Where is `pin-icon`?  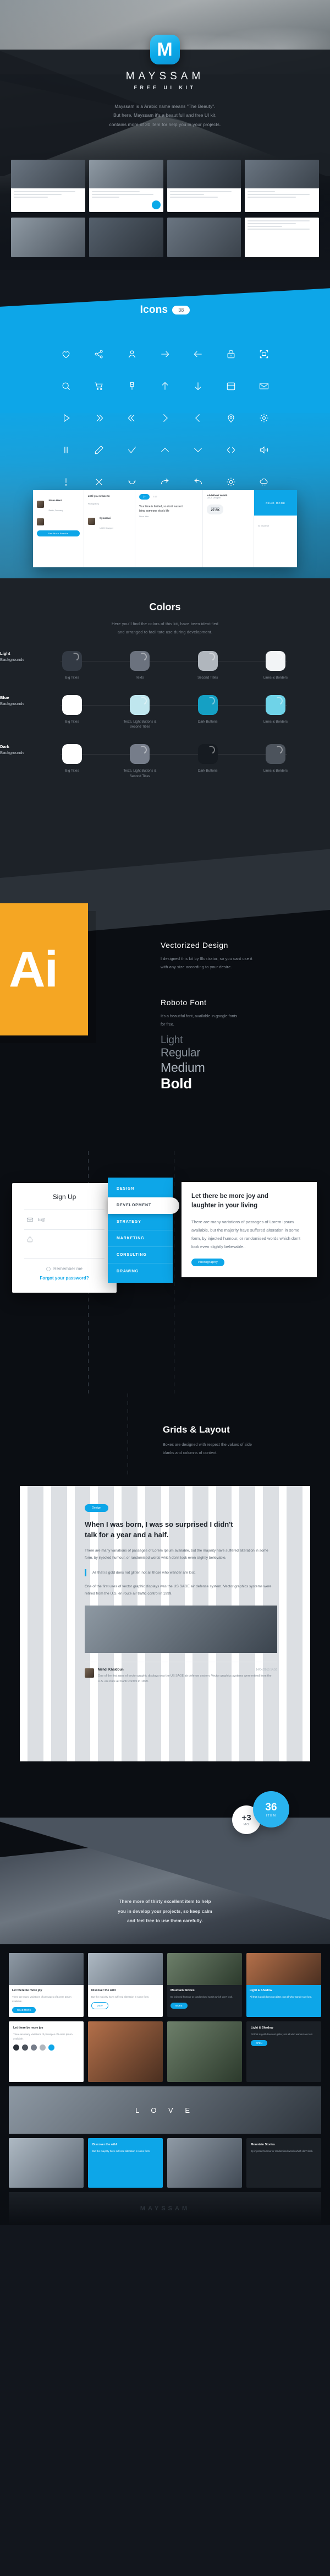 pin-icon is located at coordinates (132, 386).